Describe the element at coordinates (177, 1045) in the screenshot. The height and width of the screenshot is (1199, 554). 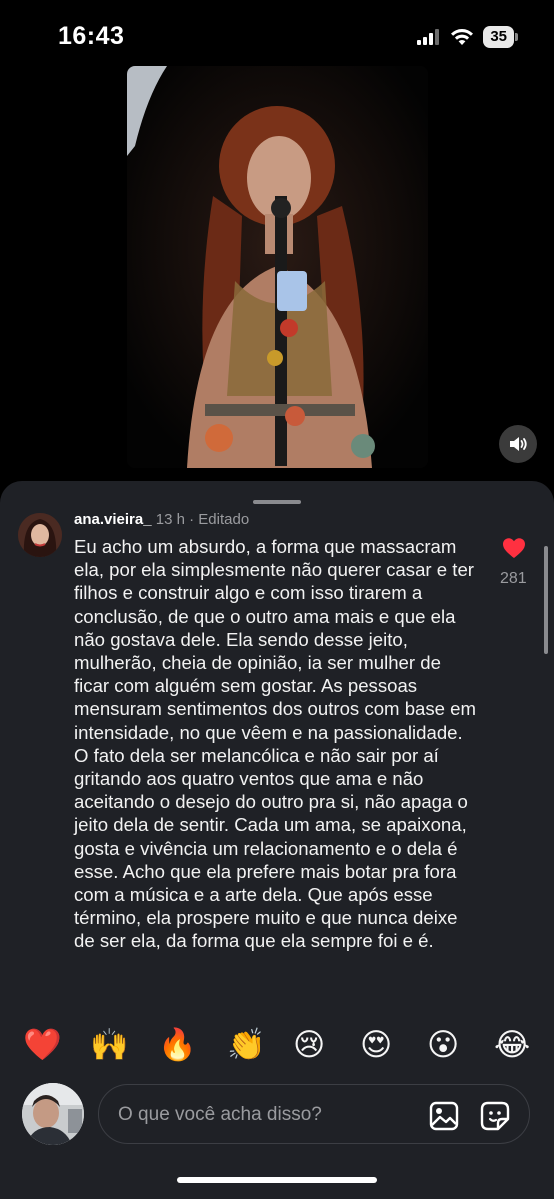
I see `reaction-fire: 🔥` at that location.